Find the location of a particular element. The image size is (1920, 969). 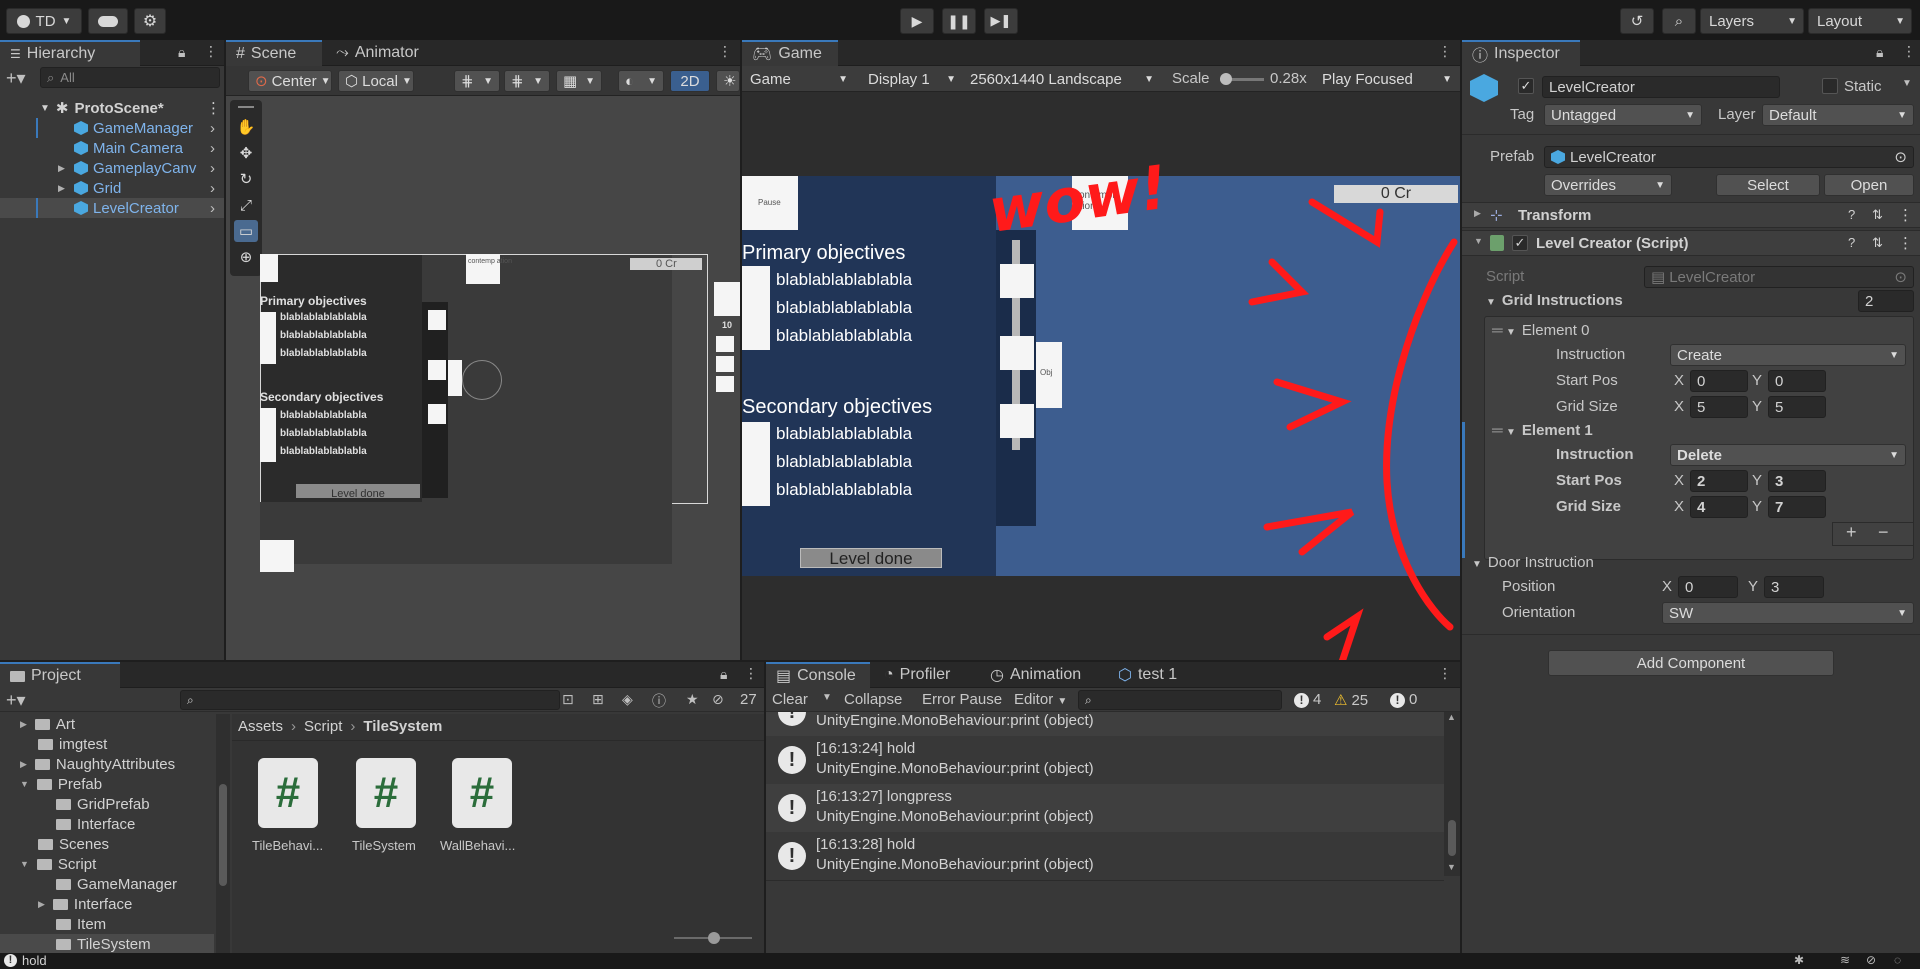

scale-slider-thumb is located at coordinates (1226, 79).